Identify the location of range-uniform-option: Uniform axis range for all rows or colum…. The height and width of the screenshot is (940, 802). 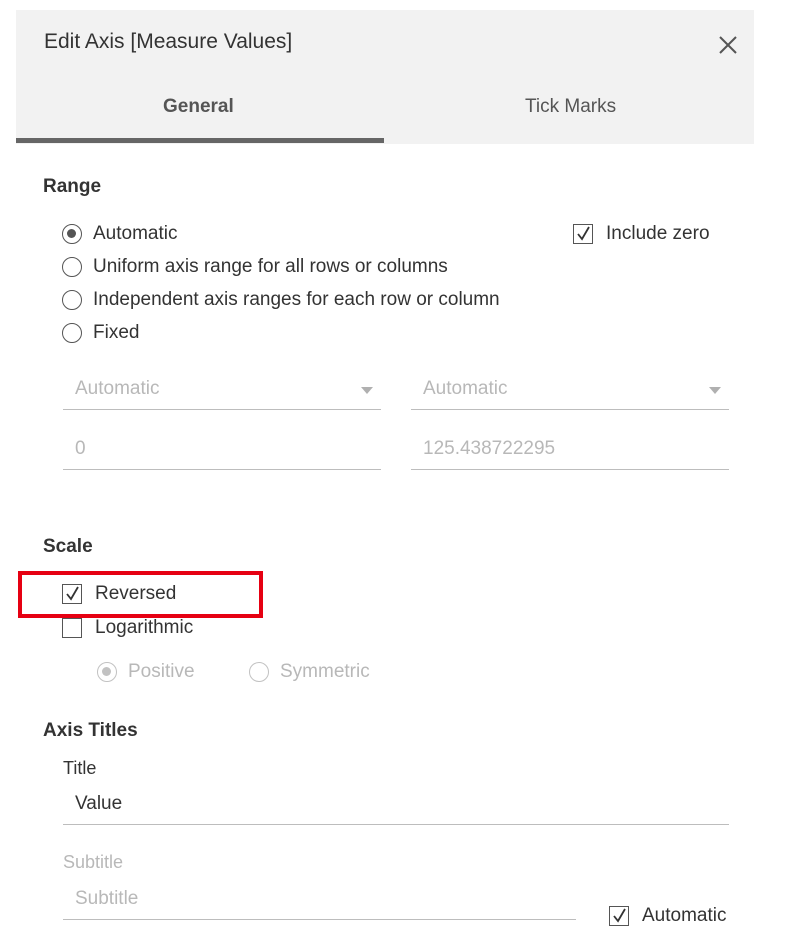
(255, 267).